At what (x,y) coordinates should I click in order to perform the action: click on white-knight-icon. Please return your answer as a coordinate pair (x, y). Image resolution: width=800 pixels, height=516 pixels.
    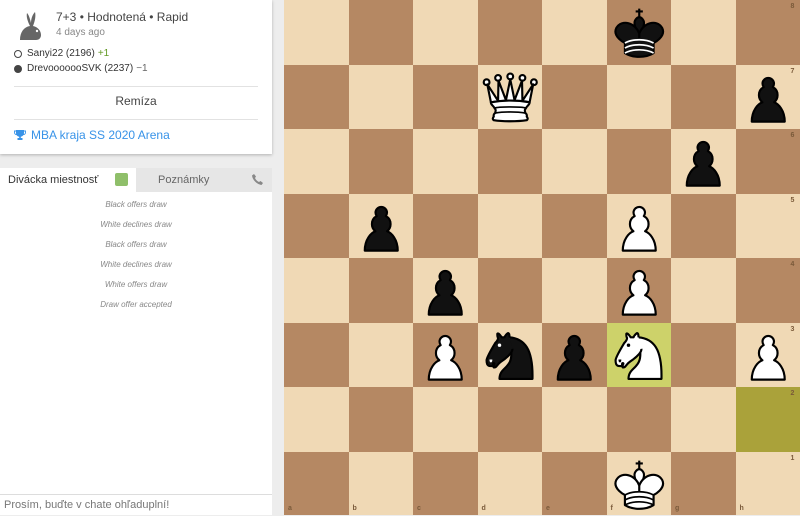
    Looking at the image, I should click on (639, 355).